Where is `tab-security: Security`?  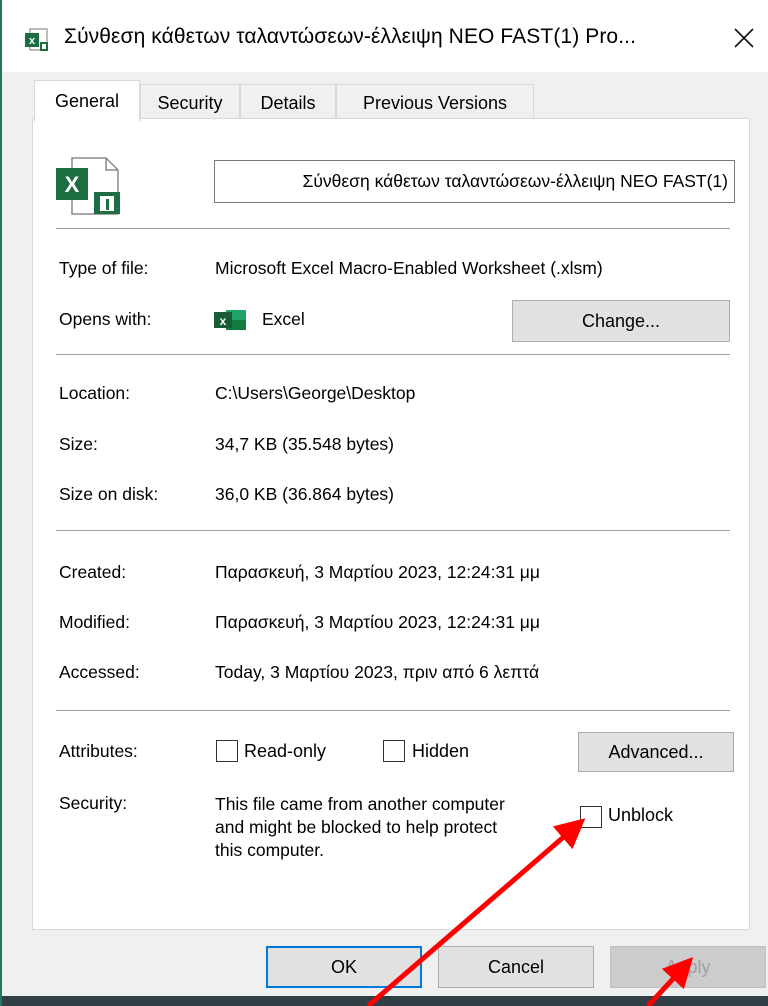
tab-security: Security is located at coordinates (190, 103).